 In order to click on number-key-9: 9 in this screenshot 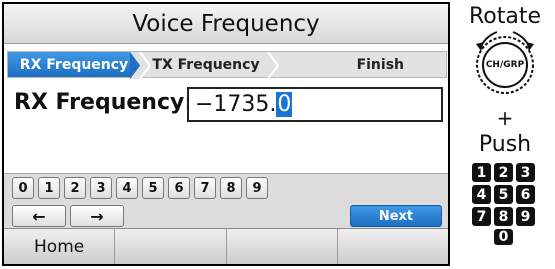, I will do `click(525, 216)`.